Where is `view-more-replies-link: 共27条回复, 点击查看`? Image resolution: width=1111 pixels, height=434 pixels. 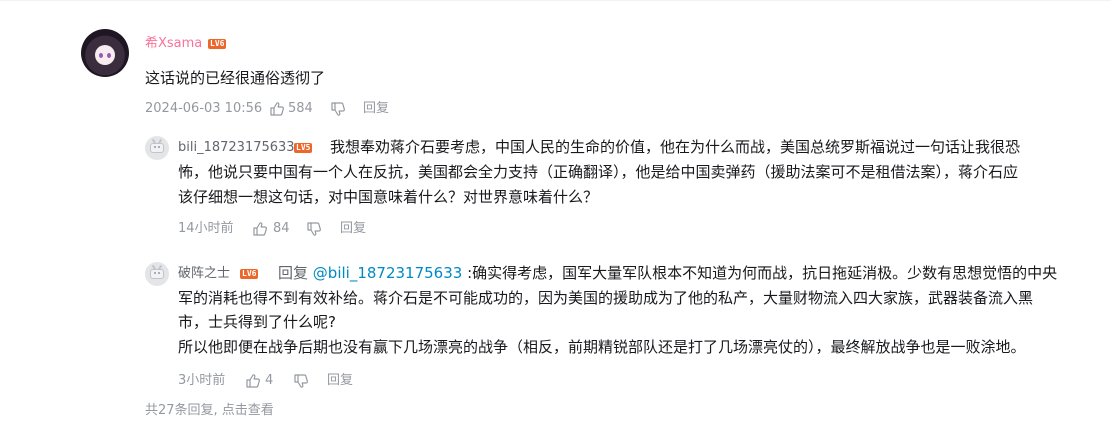
view-more-replies-link: 共27条回复, 点击查看 is located at coordinates (209, 411).